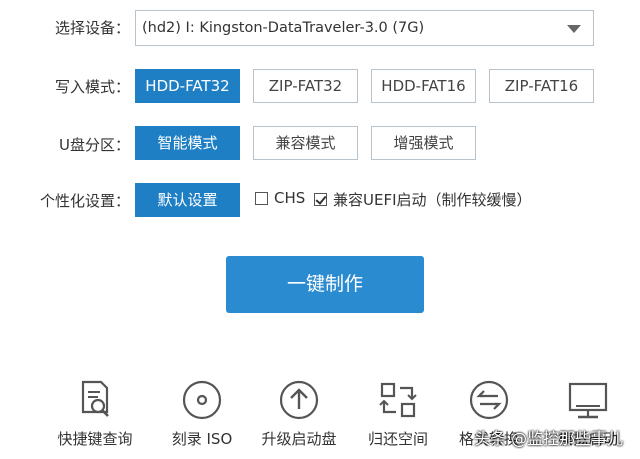  I want to click on tool-shortcut-query: 快捷键查询, so click(95, 413).